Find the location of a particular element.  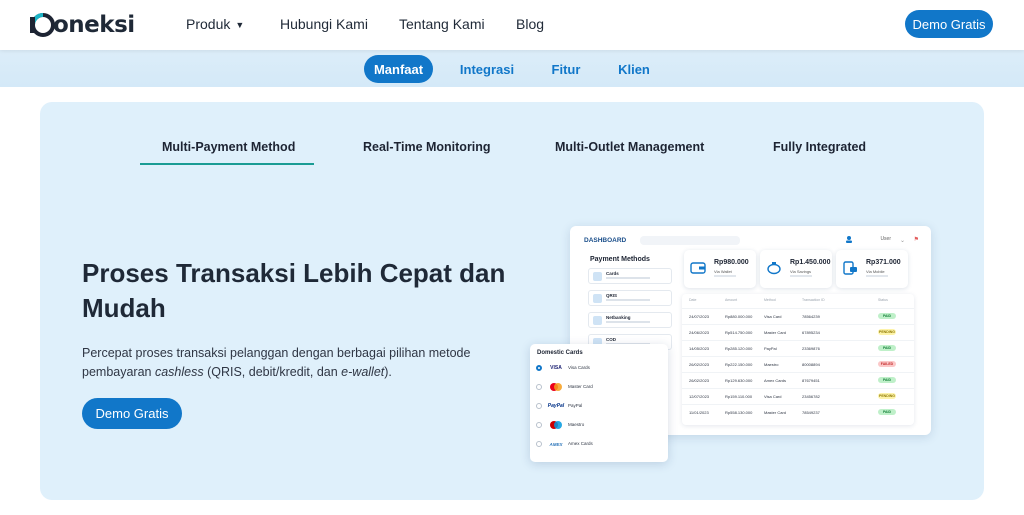

nav-produk-label: Produk is located at coordinates (208, 24).